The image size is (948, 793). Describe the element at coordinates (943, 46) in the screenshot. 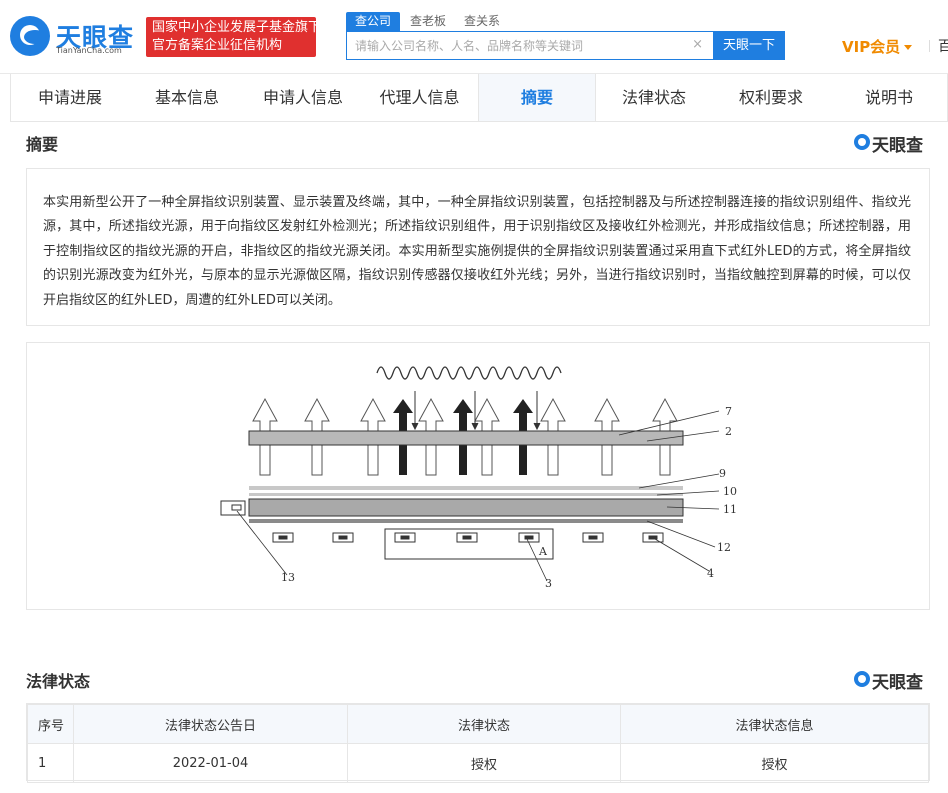

I see `header-more-link: 百` at that location.